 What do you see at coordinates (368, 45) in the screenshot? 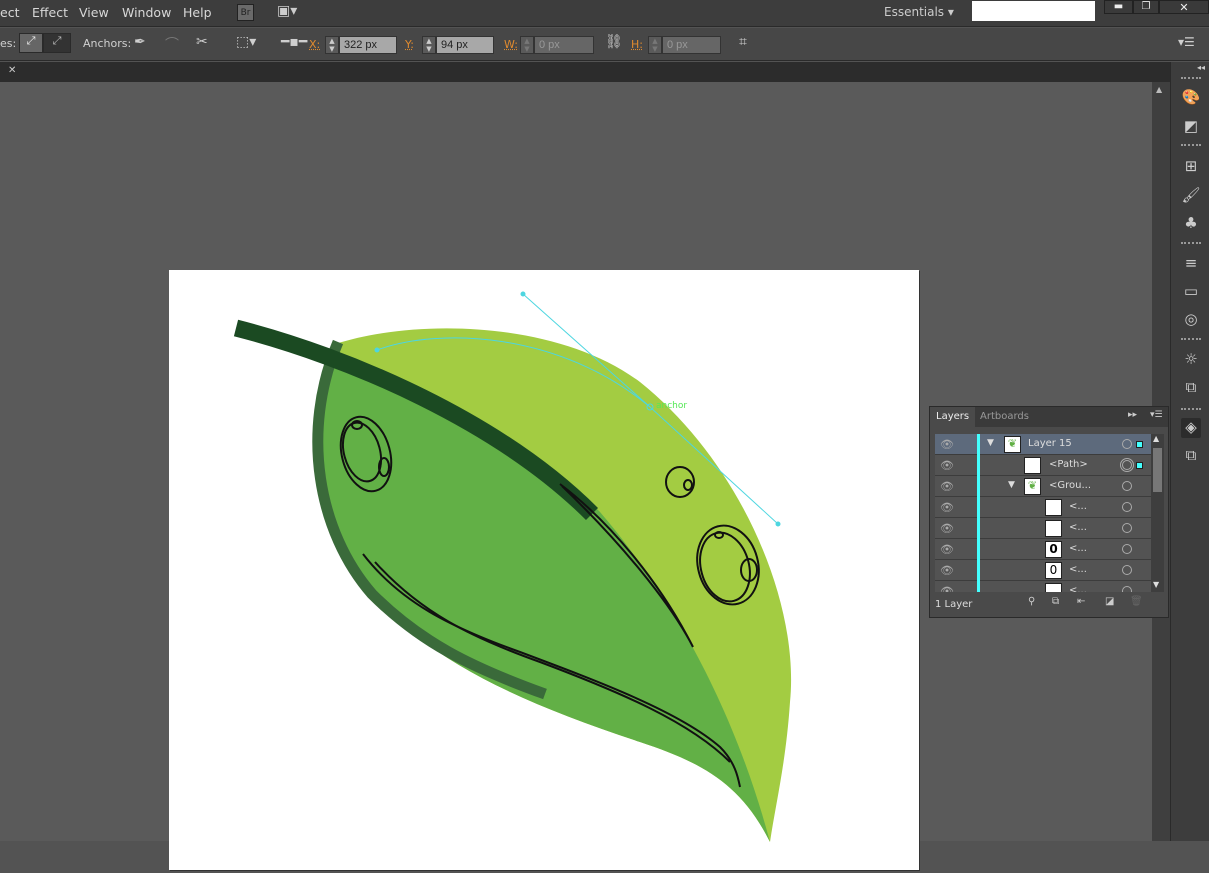
I see `x-field` at bounding box center [368, 45].